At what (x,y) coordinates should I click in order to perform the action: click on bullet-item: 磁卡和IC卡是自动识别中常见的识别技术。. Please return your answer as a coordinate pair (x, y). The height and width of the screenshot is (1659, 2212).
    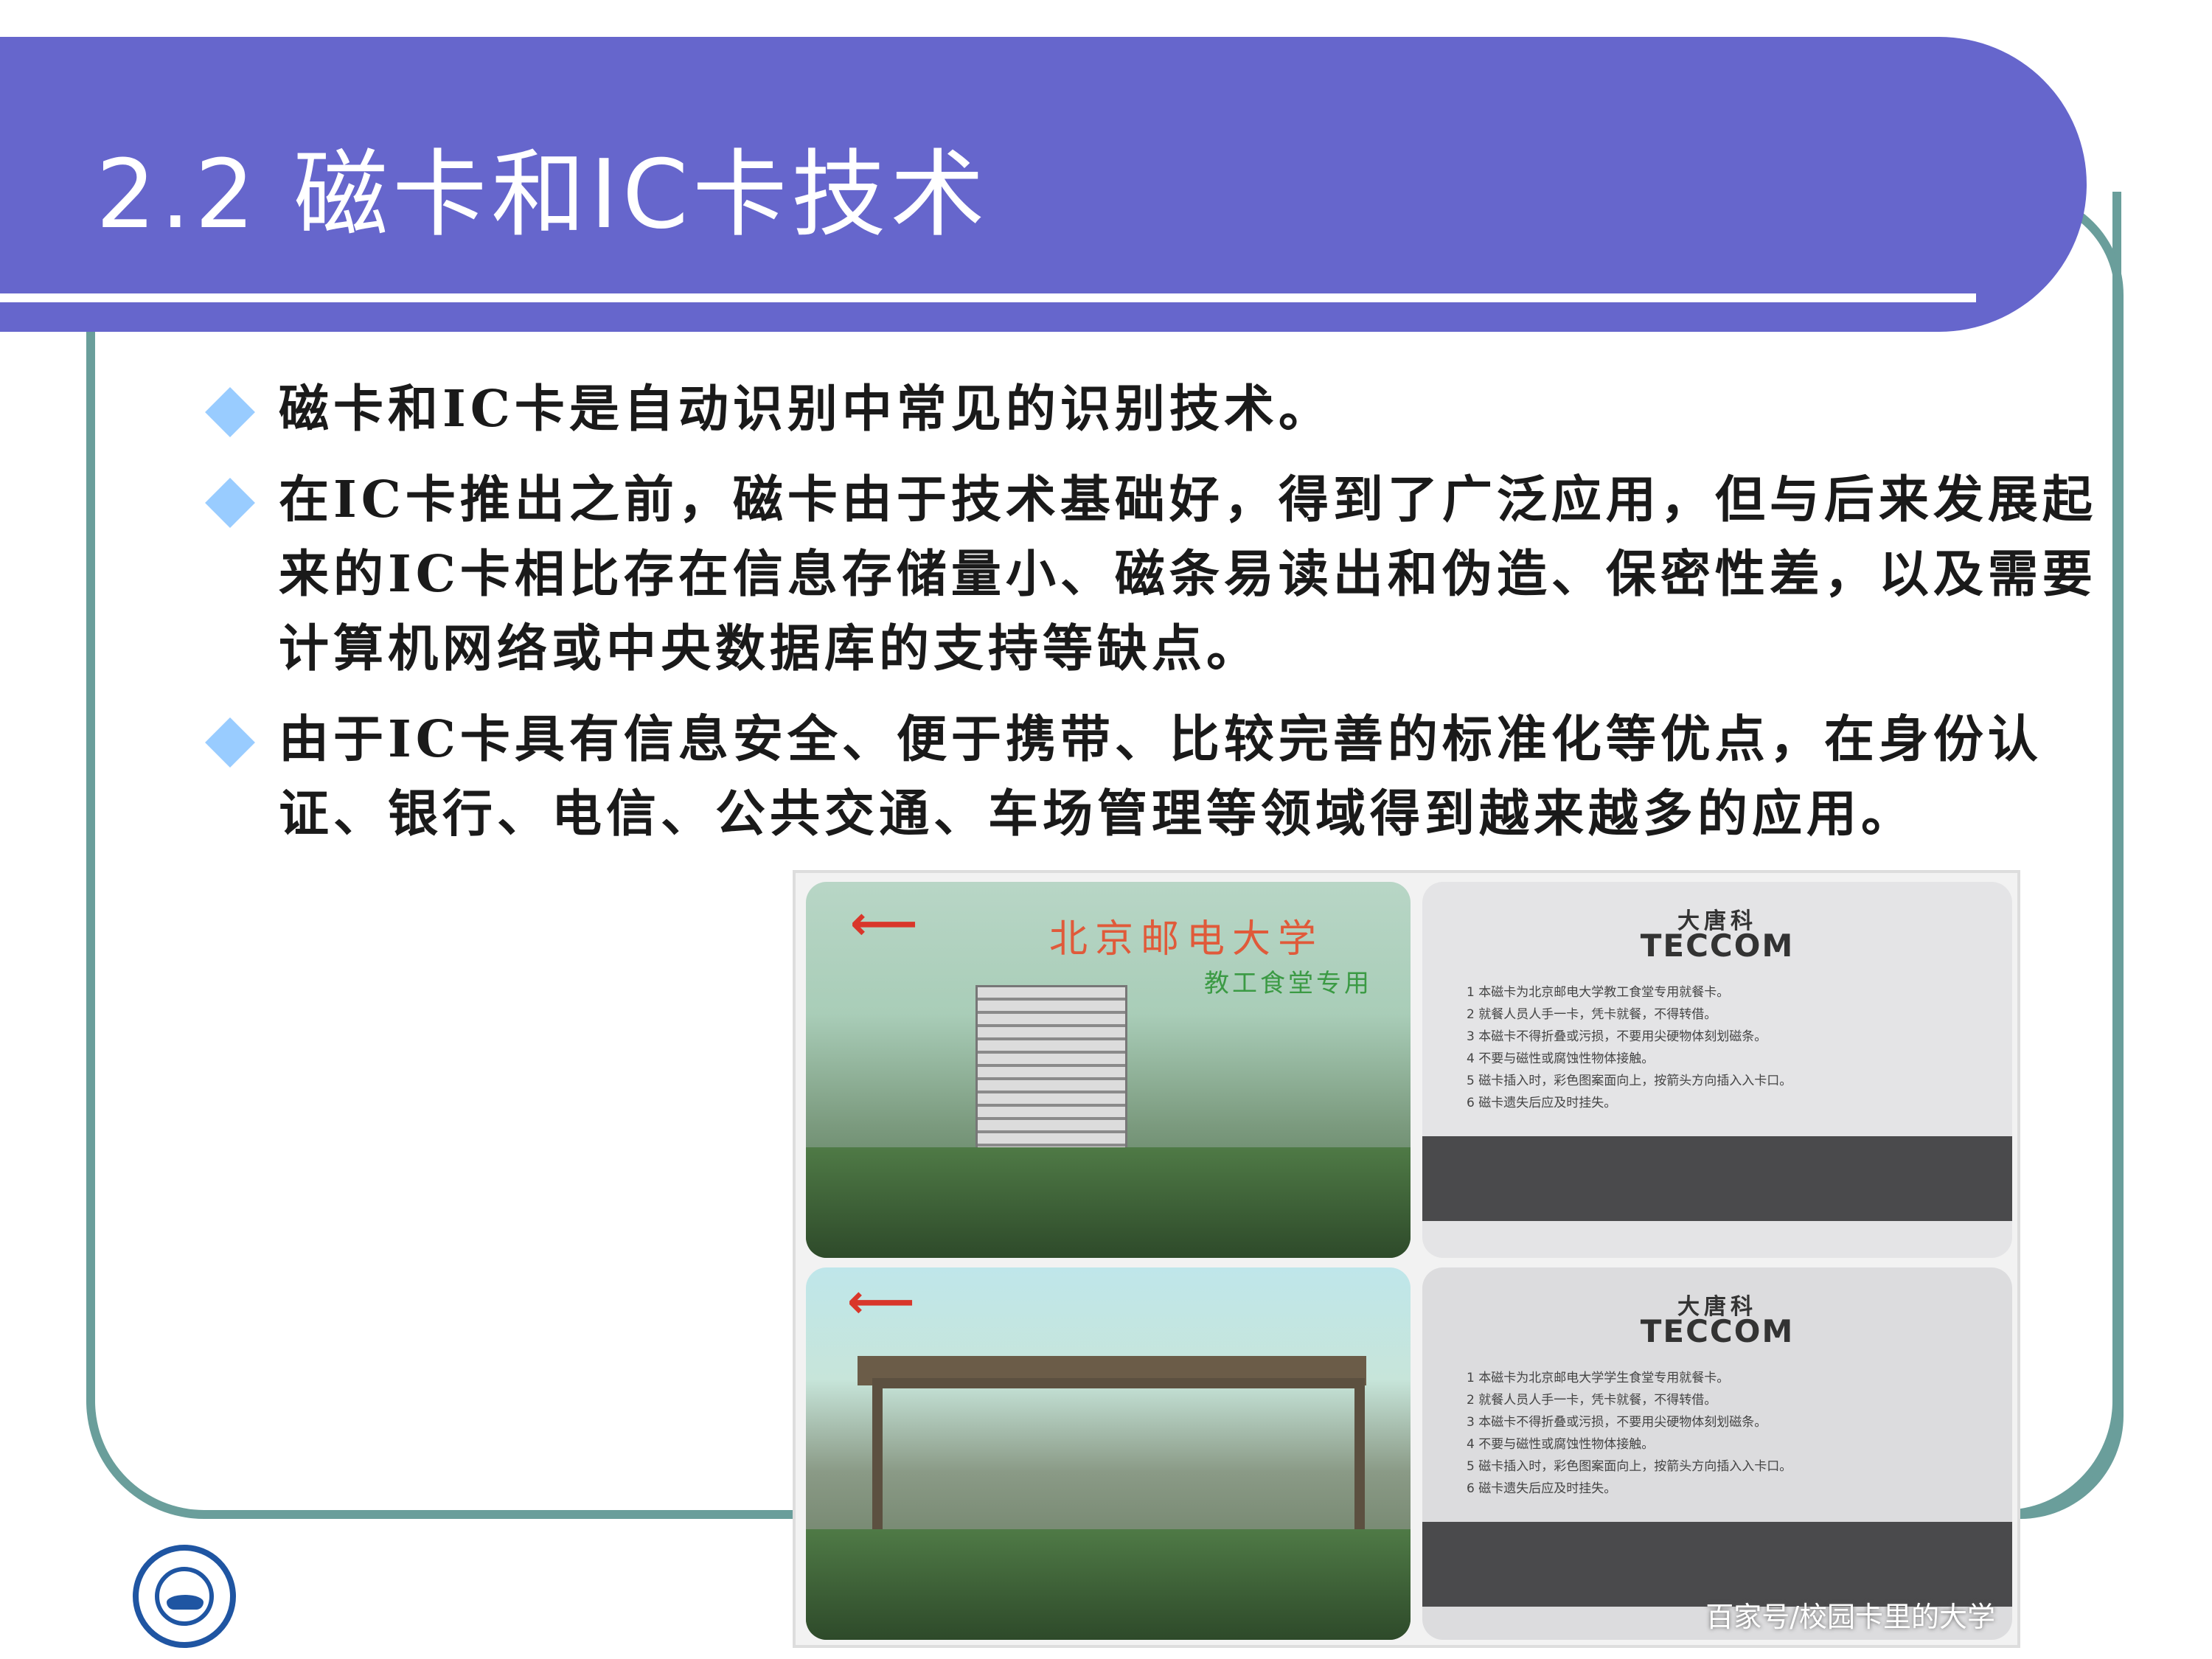
    Looking at the image, I should click on (1157, 409).